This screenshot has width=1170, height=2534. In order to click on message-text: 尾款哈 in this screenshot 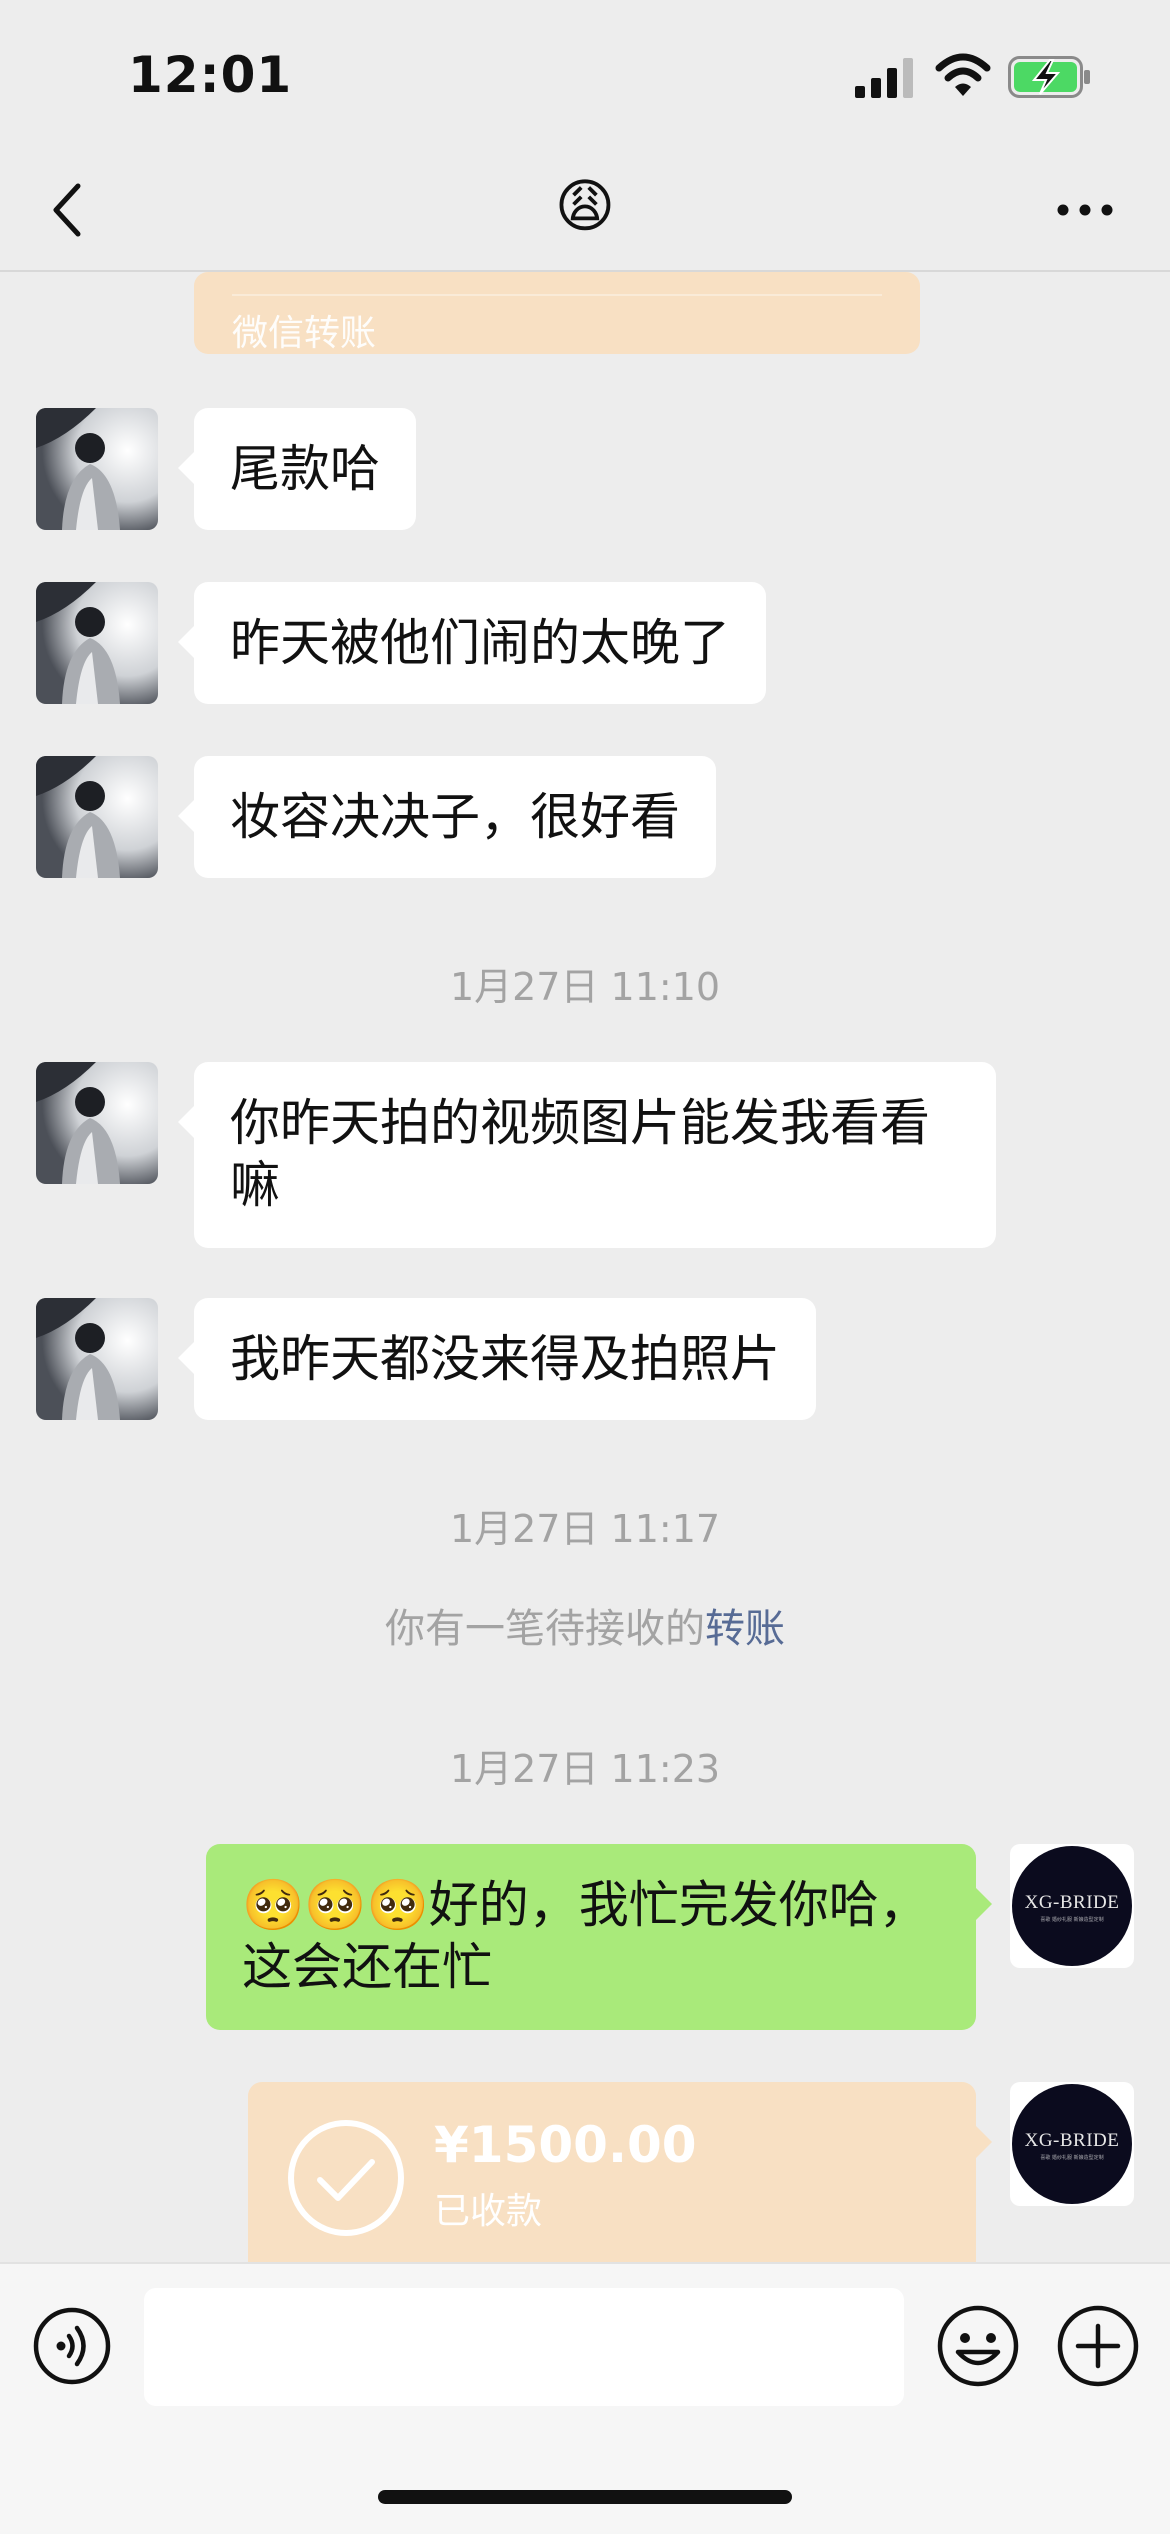, I will do `click(305, 469)`.